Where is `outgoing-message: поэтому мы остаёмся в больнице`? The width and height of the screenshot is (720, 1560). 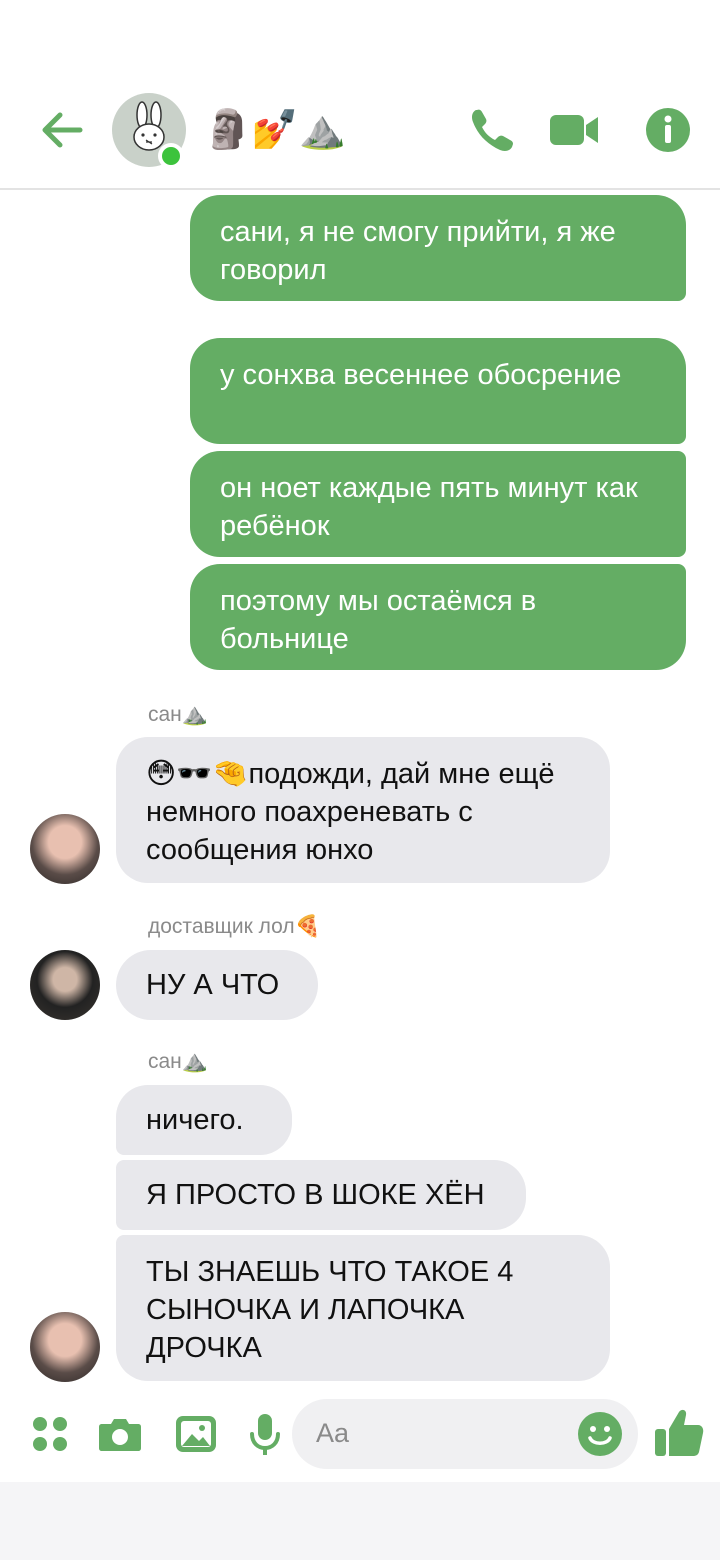 outgoing-message: поэтому мы остаёмся в больнице is located at coordinates (438, 617).